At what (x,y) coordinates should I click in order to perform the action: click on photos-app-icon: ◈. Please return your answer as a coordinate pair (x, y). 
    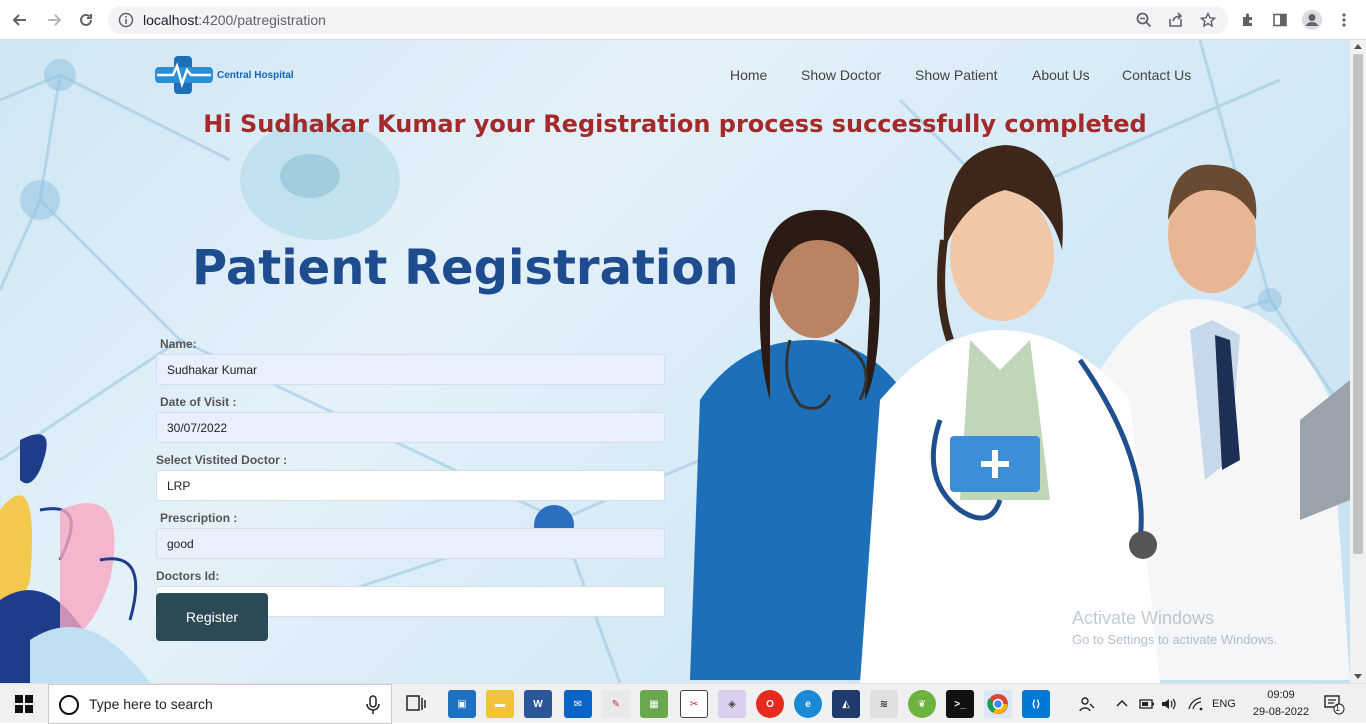
    Looking at the image, I should click on (732, 704).